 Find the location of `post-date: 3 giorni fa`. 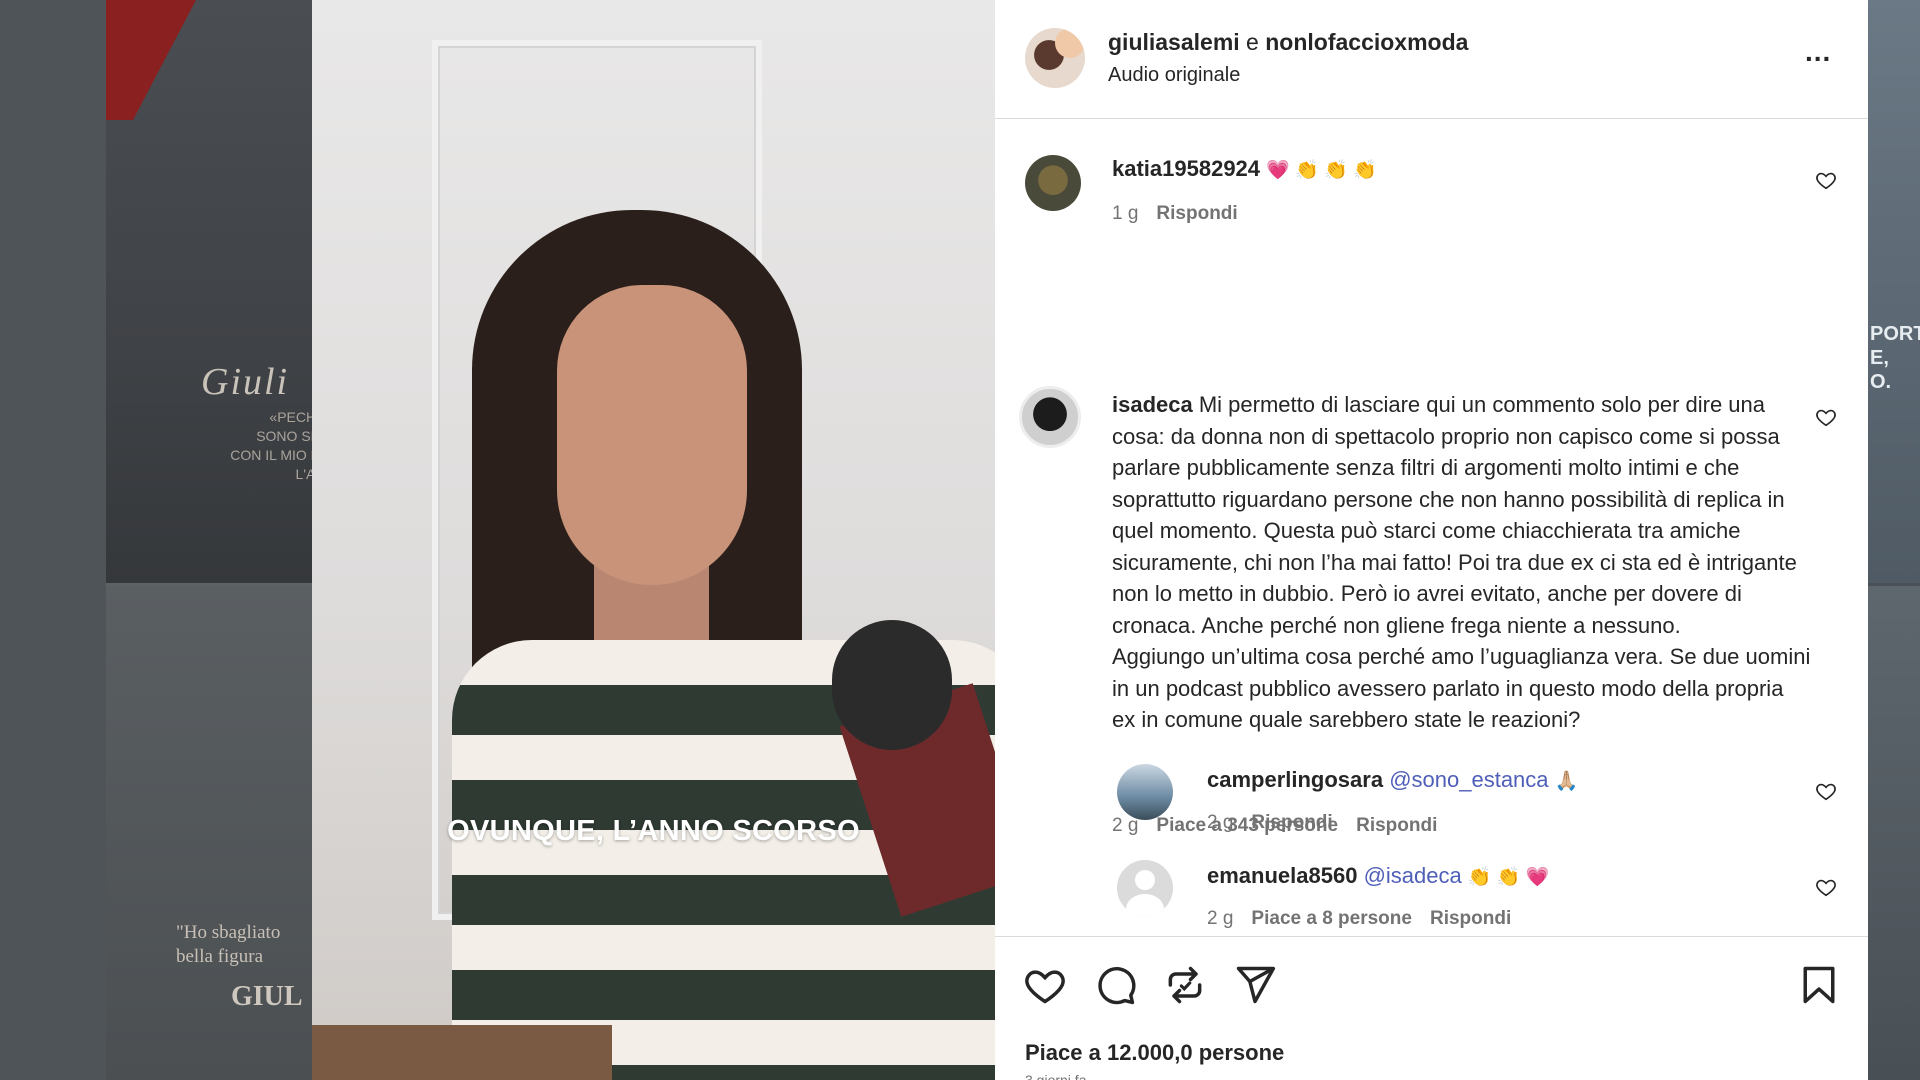

post-date: 3 giorni fa is located at coordinates (1056, 1076).